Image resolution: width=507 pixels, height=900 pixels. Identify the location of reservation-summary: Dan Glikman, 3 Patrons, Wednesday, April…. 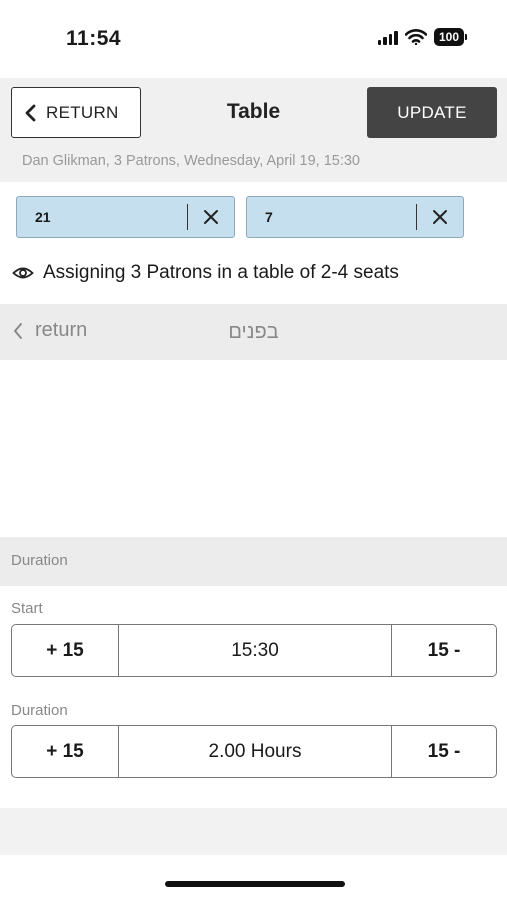
(191, 161).